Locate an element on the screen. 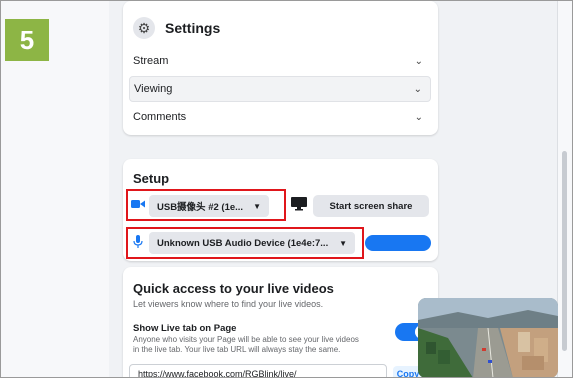 The height and width of the screenshot is (378, 573). camera-highlight-box is located at coordinates (206, 205).